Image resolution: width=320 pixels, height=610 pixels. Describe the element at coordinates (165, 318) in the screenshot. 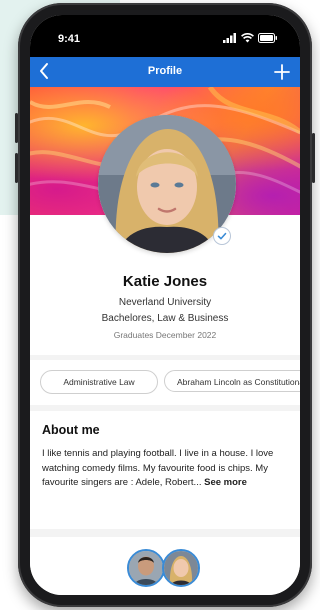

I see `profile-degree: Bachelores, Law & Business` at that location.